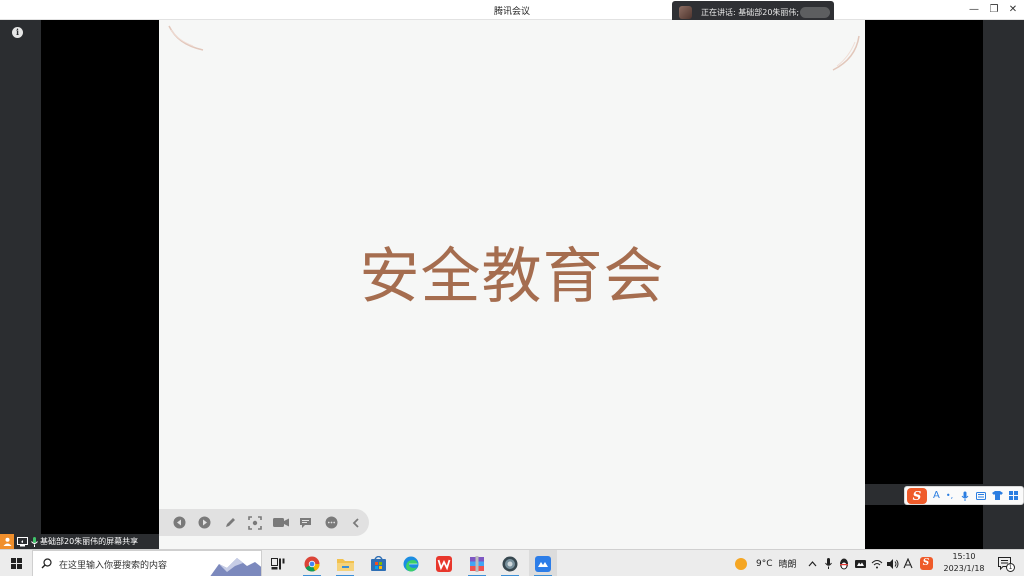  I want to click on store-icon, so click(378, 563).